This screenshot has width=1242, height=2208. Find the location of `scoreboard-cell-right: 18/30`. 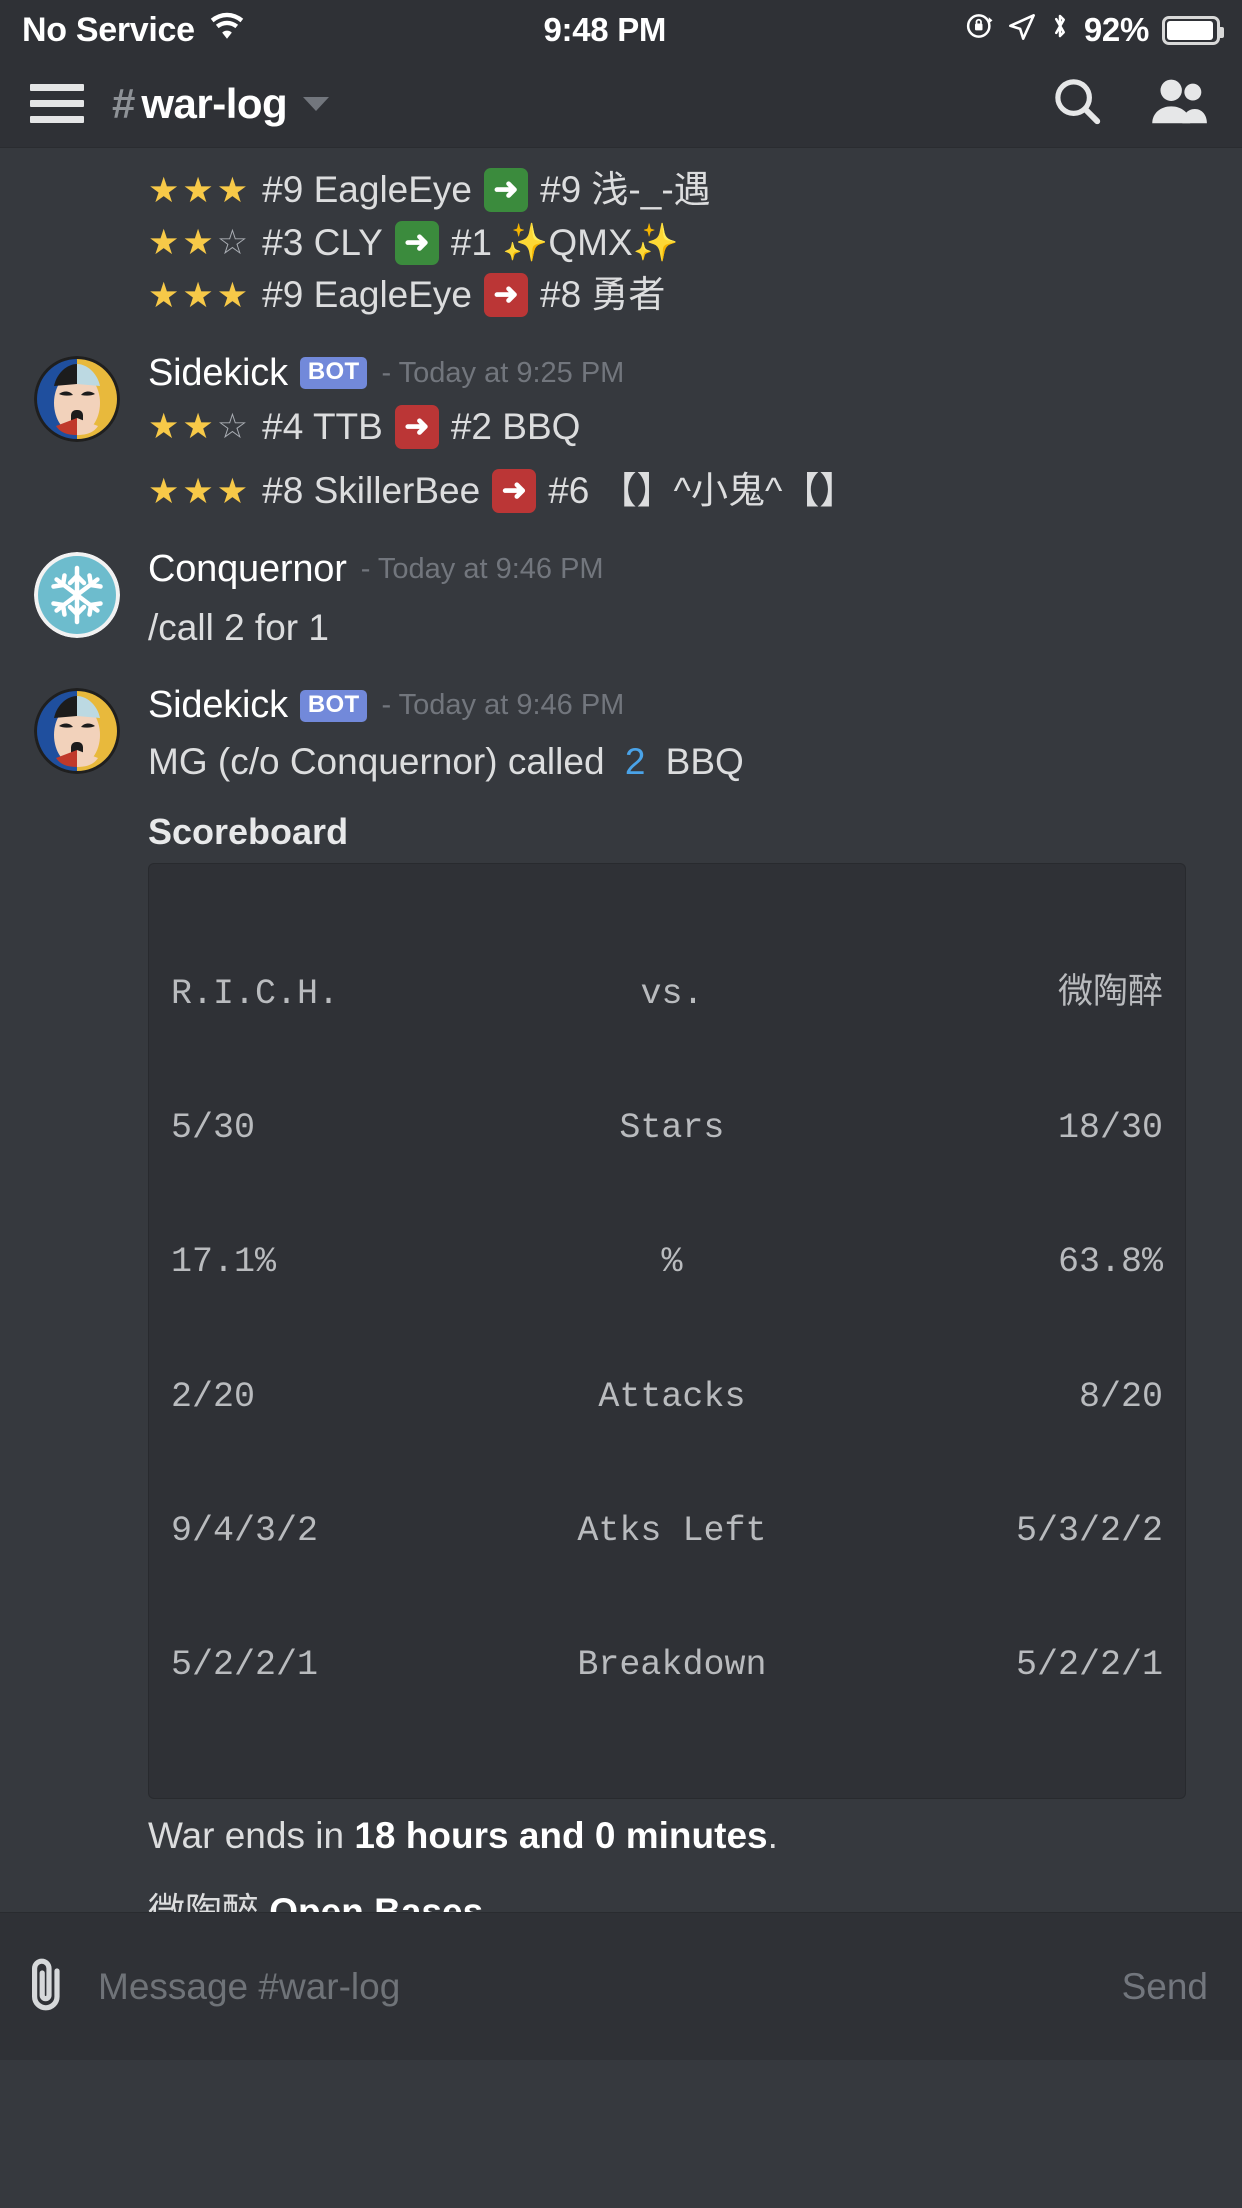

scoreboard-cell-right: 18/30 is located at coordinates (1110, 1127).